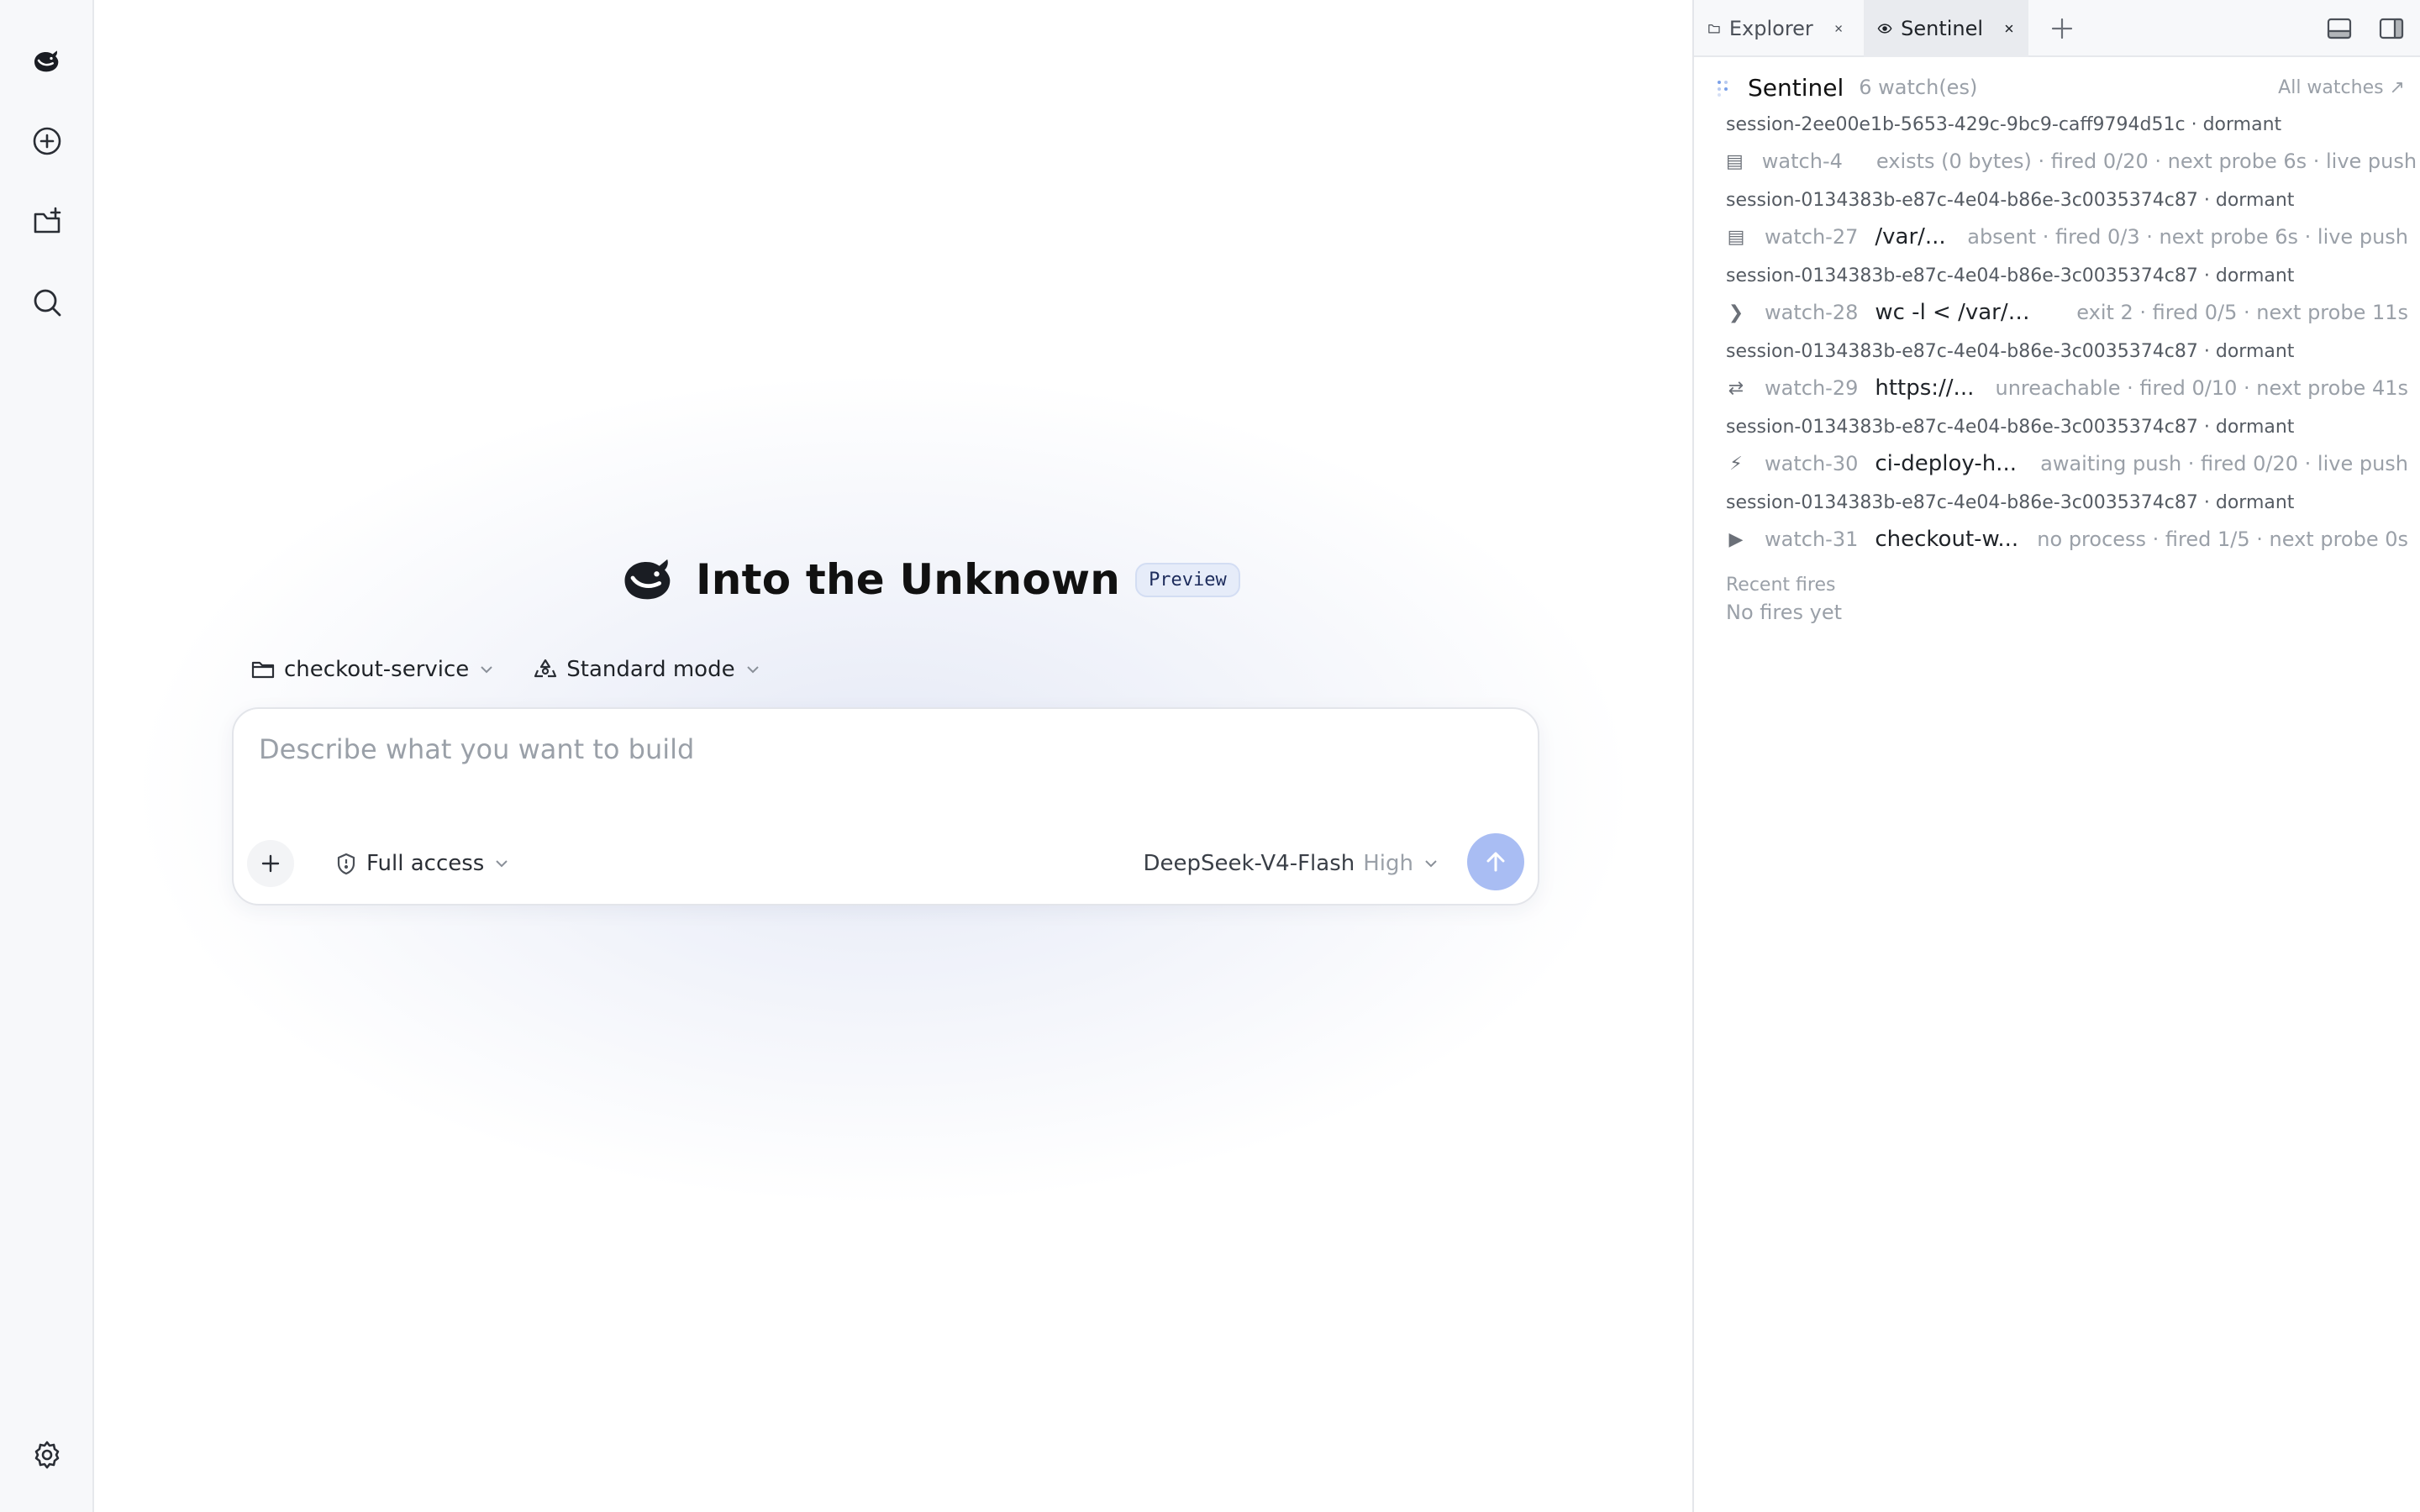 Image resolution: width=2420 pixels, height=1512 pixels. I want to click on page-title: Into the Unknown, so click(908, 579).